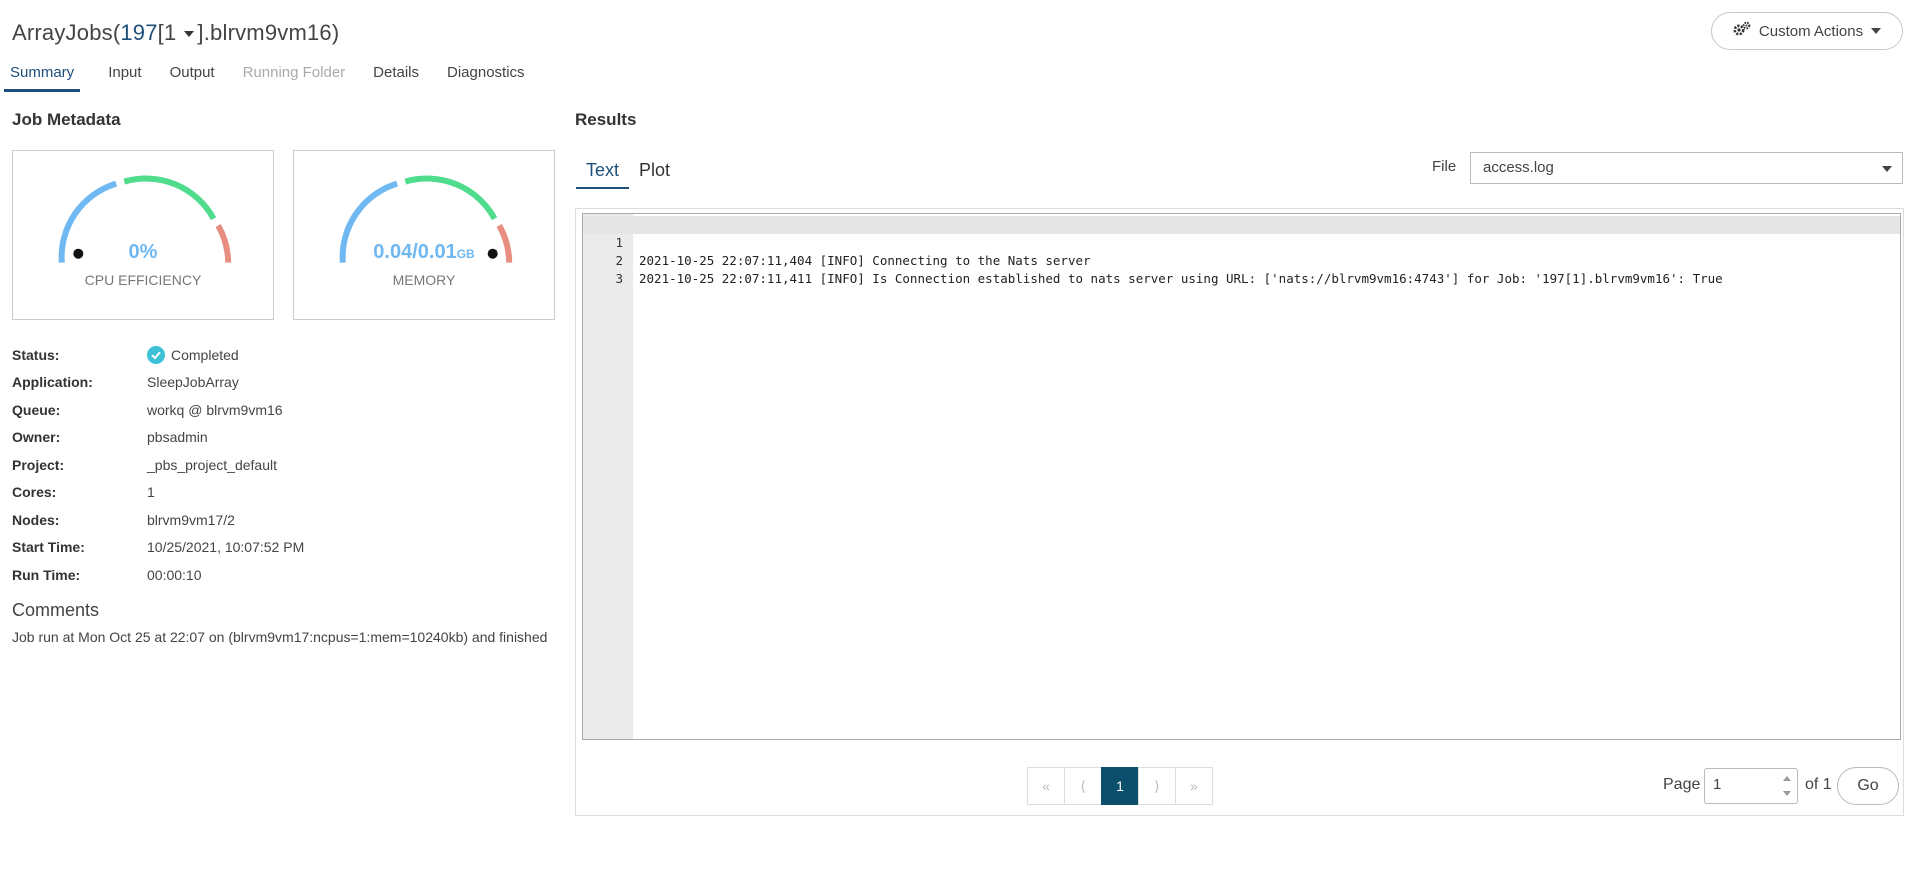 This screenshot has width=1913, height=895. Describe the element at coordinates (66, 119) in the screenshot. I see `job-metadata-title: Job Metadata` at that location.